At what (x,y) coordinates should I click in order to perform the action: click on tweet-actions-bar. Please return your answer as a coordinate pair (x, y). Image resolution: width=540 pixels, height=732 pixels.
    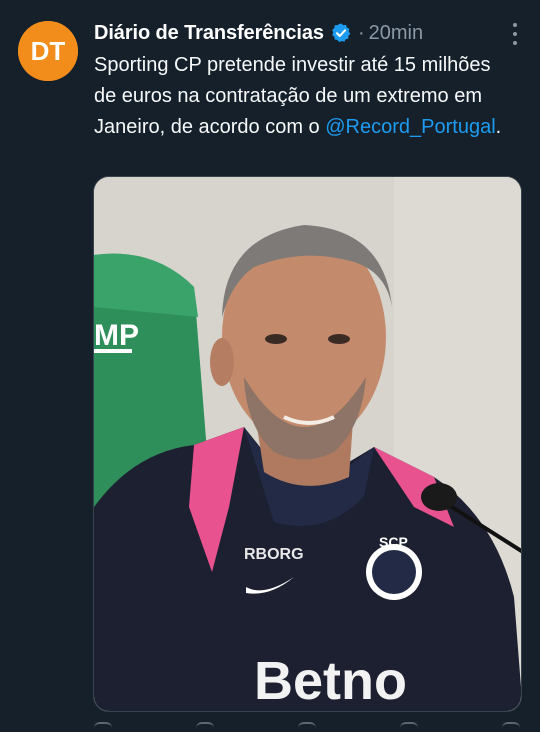
    Looking at the image, I should click on (307, 727).